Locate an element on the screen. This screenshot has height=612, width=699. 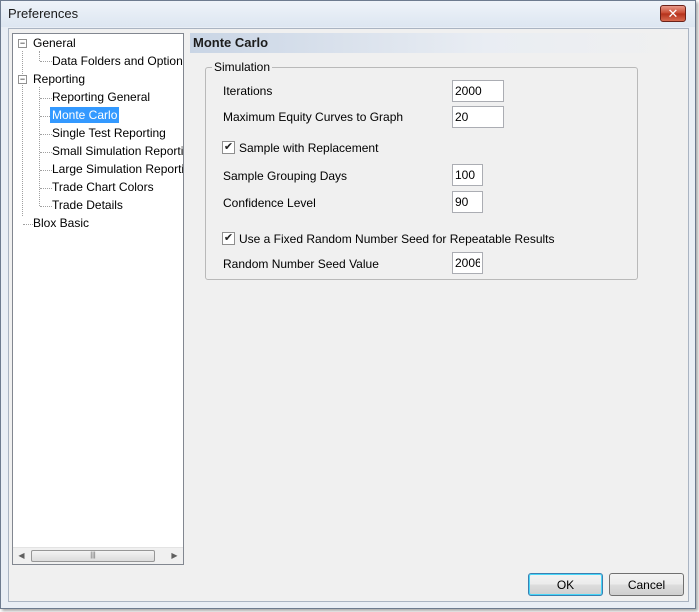
tree-item-label: Reporting is located at coordinates (59, 79).